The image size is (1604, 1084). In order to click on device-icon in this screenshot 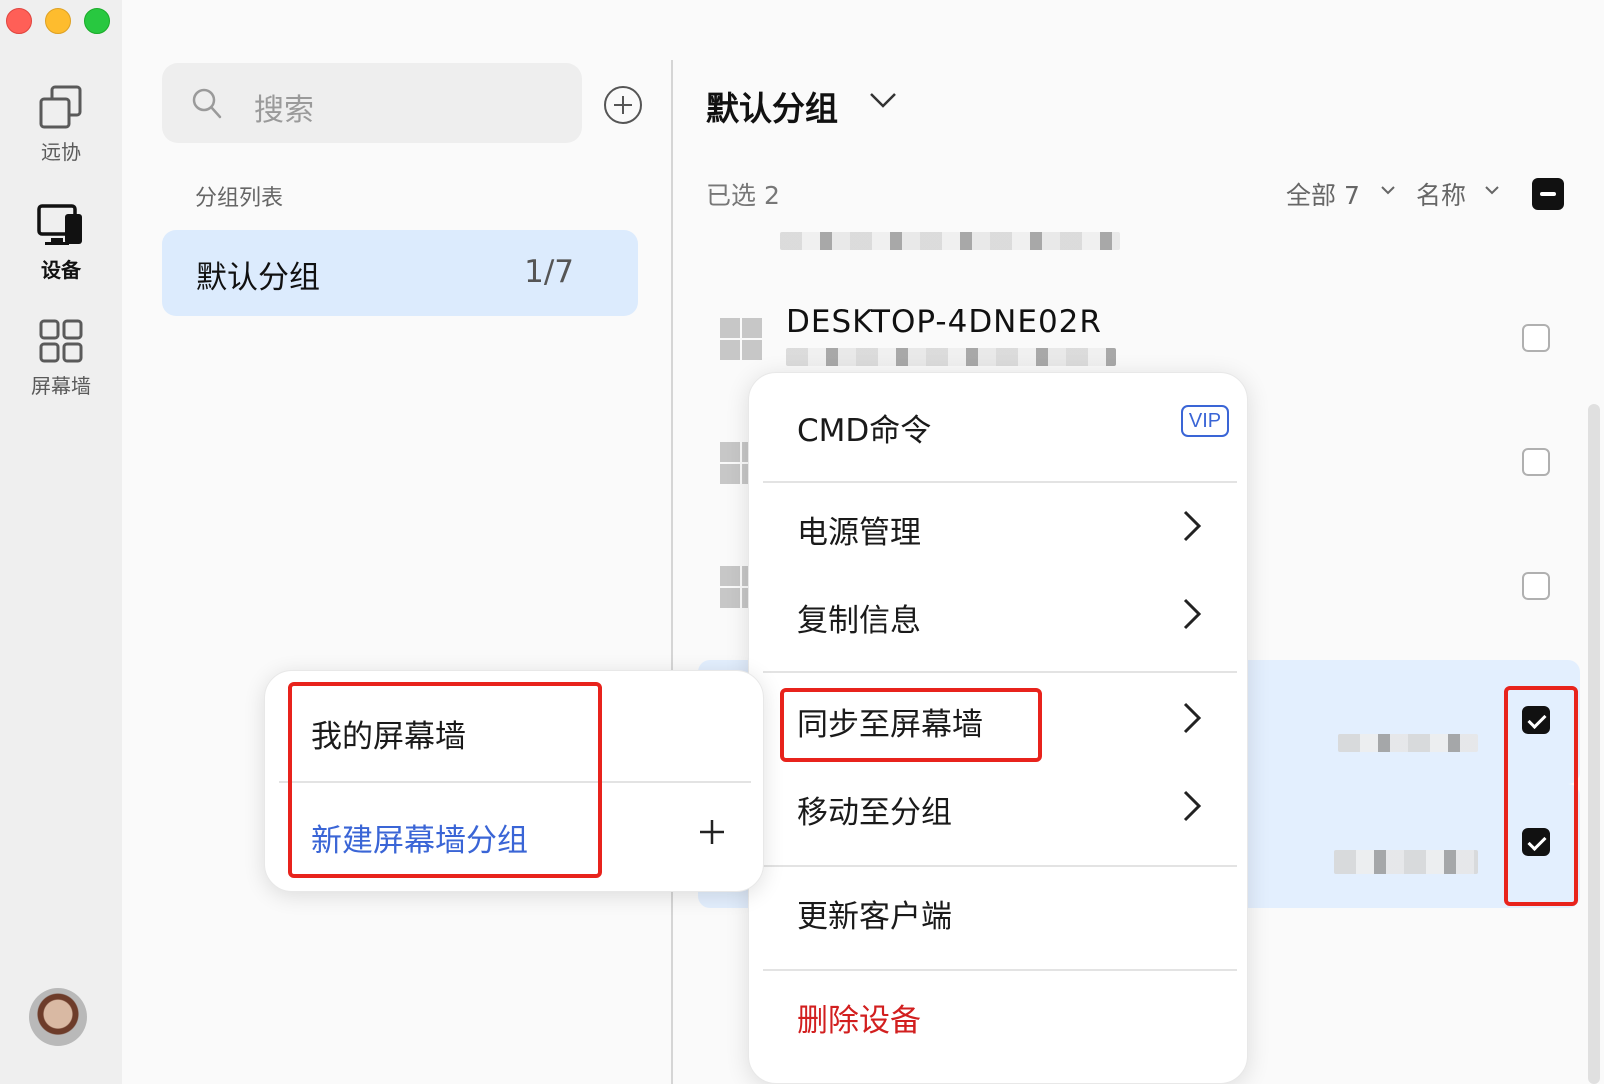, I will do `click(59, 224)`.